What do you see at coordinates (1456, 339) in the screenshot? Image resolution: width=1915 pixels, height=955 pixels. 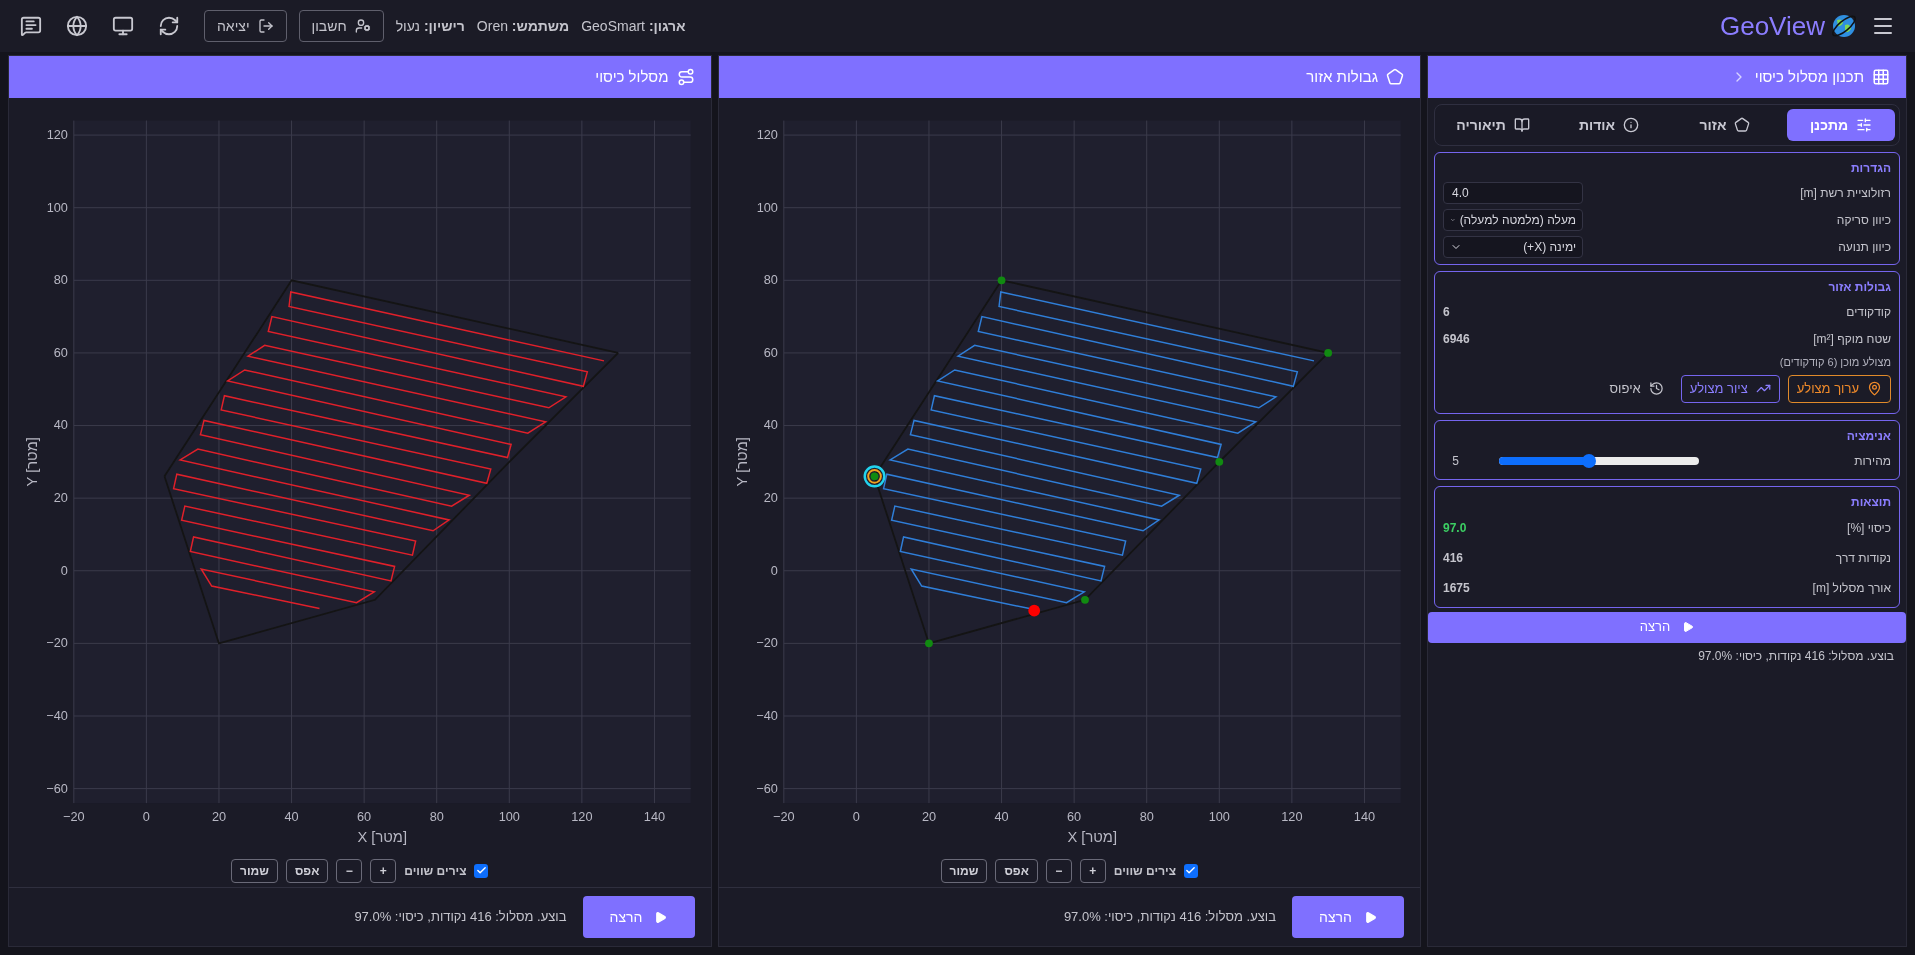 I see `stat-value: 6946` at bounding box center [1456, 339].